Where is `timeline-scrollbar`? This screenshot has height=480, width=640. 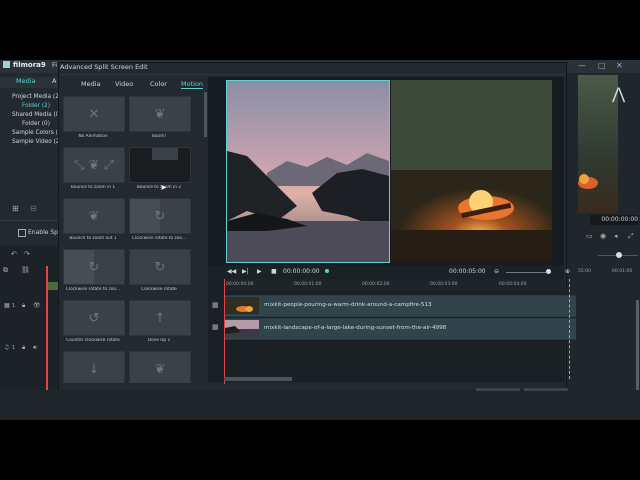 timeline-scrollbar is located at coordinates (258, 379).